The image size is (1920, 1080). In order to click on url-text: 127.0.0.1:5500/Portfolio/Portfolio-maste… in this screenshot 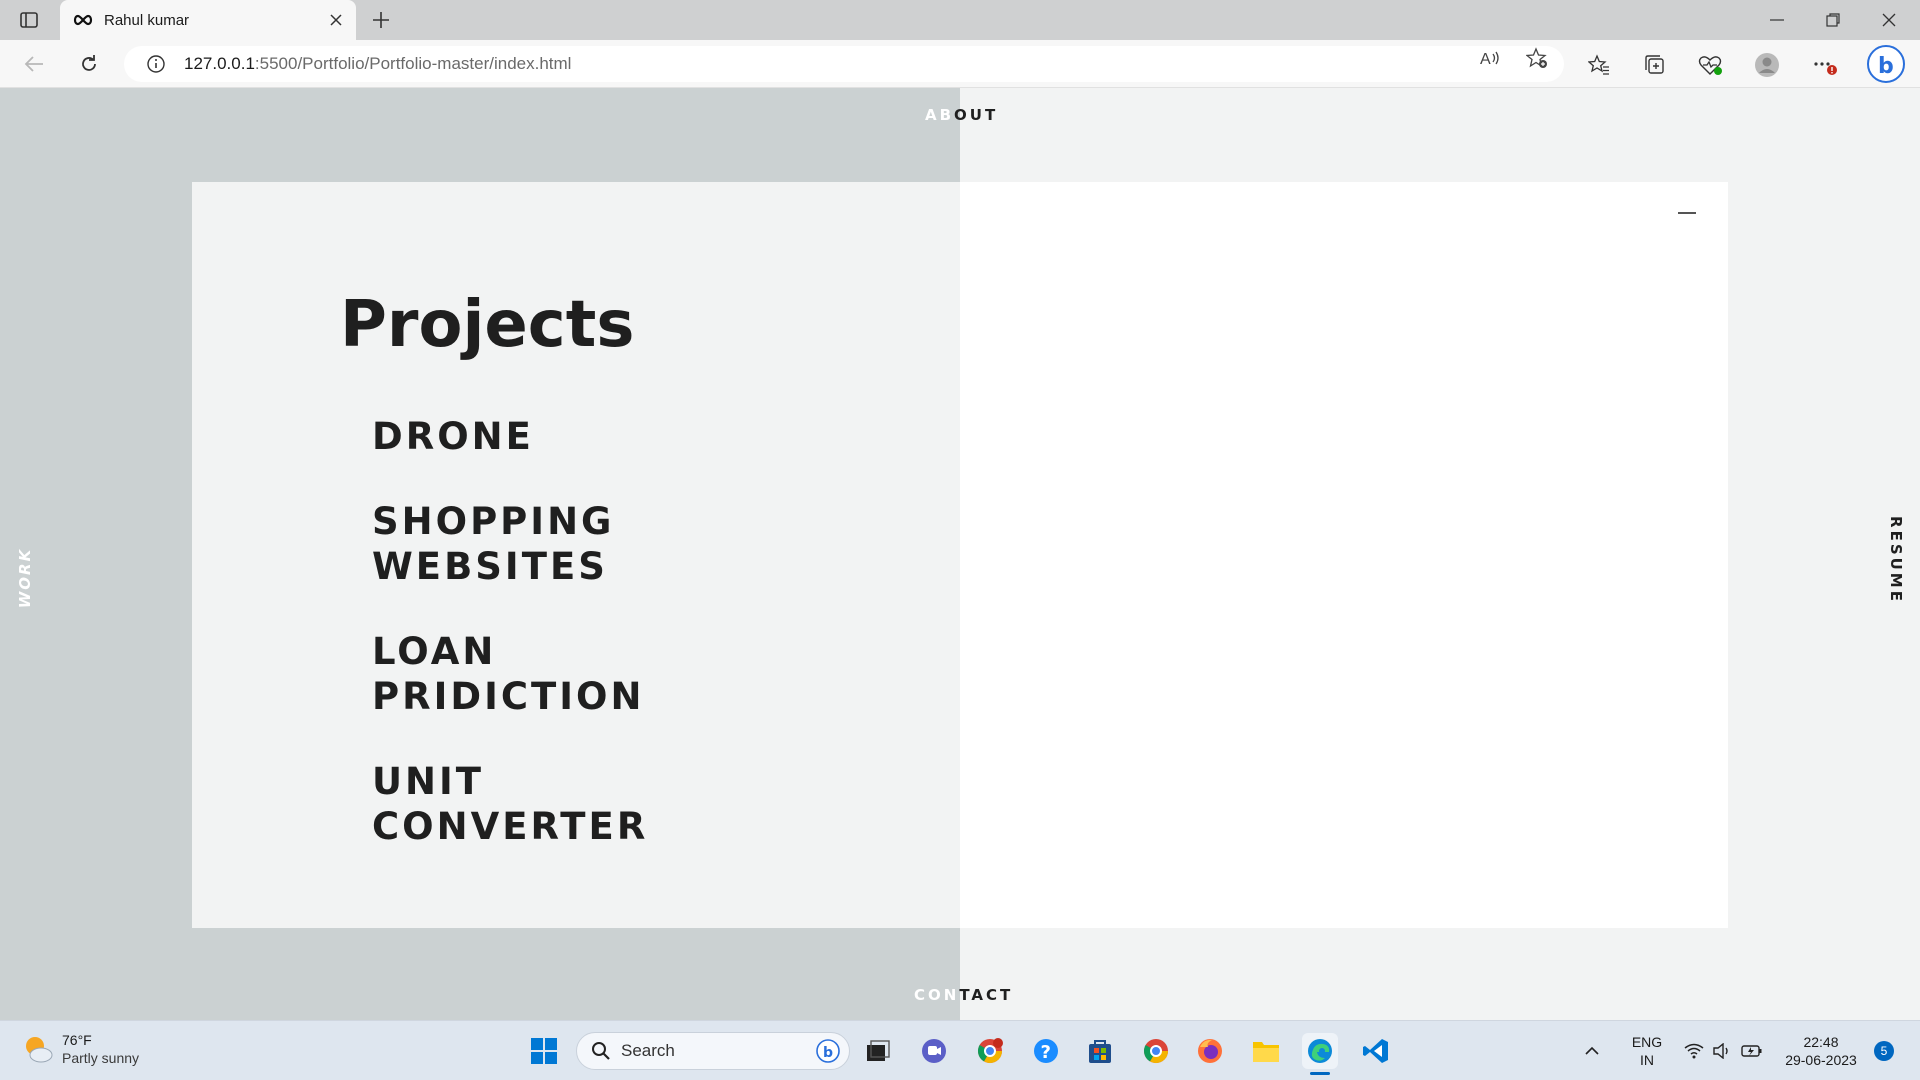, I will do `click(378, 63)`.